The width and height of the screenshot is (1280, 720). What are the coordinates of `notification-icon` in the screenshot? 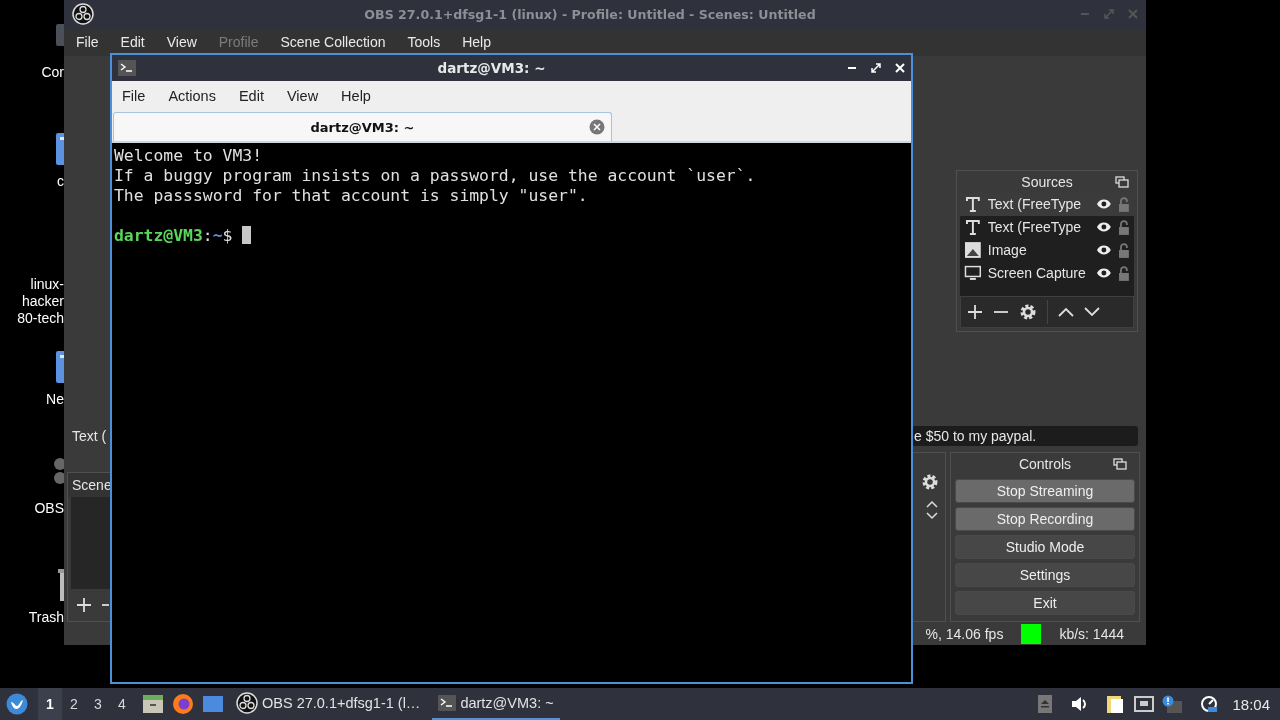 It's located at (1172, 704).